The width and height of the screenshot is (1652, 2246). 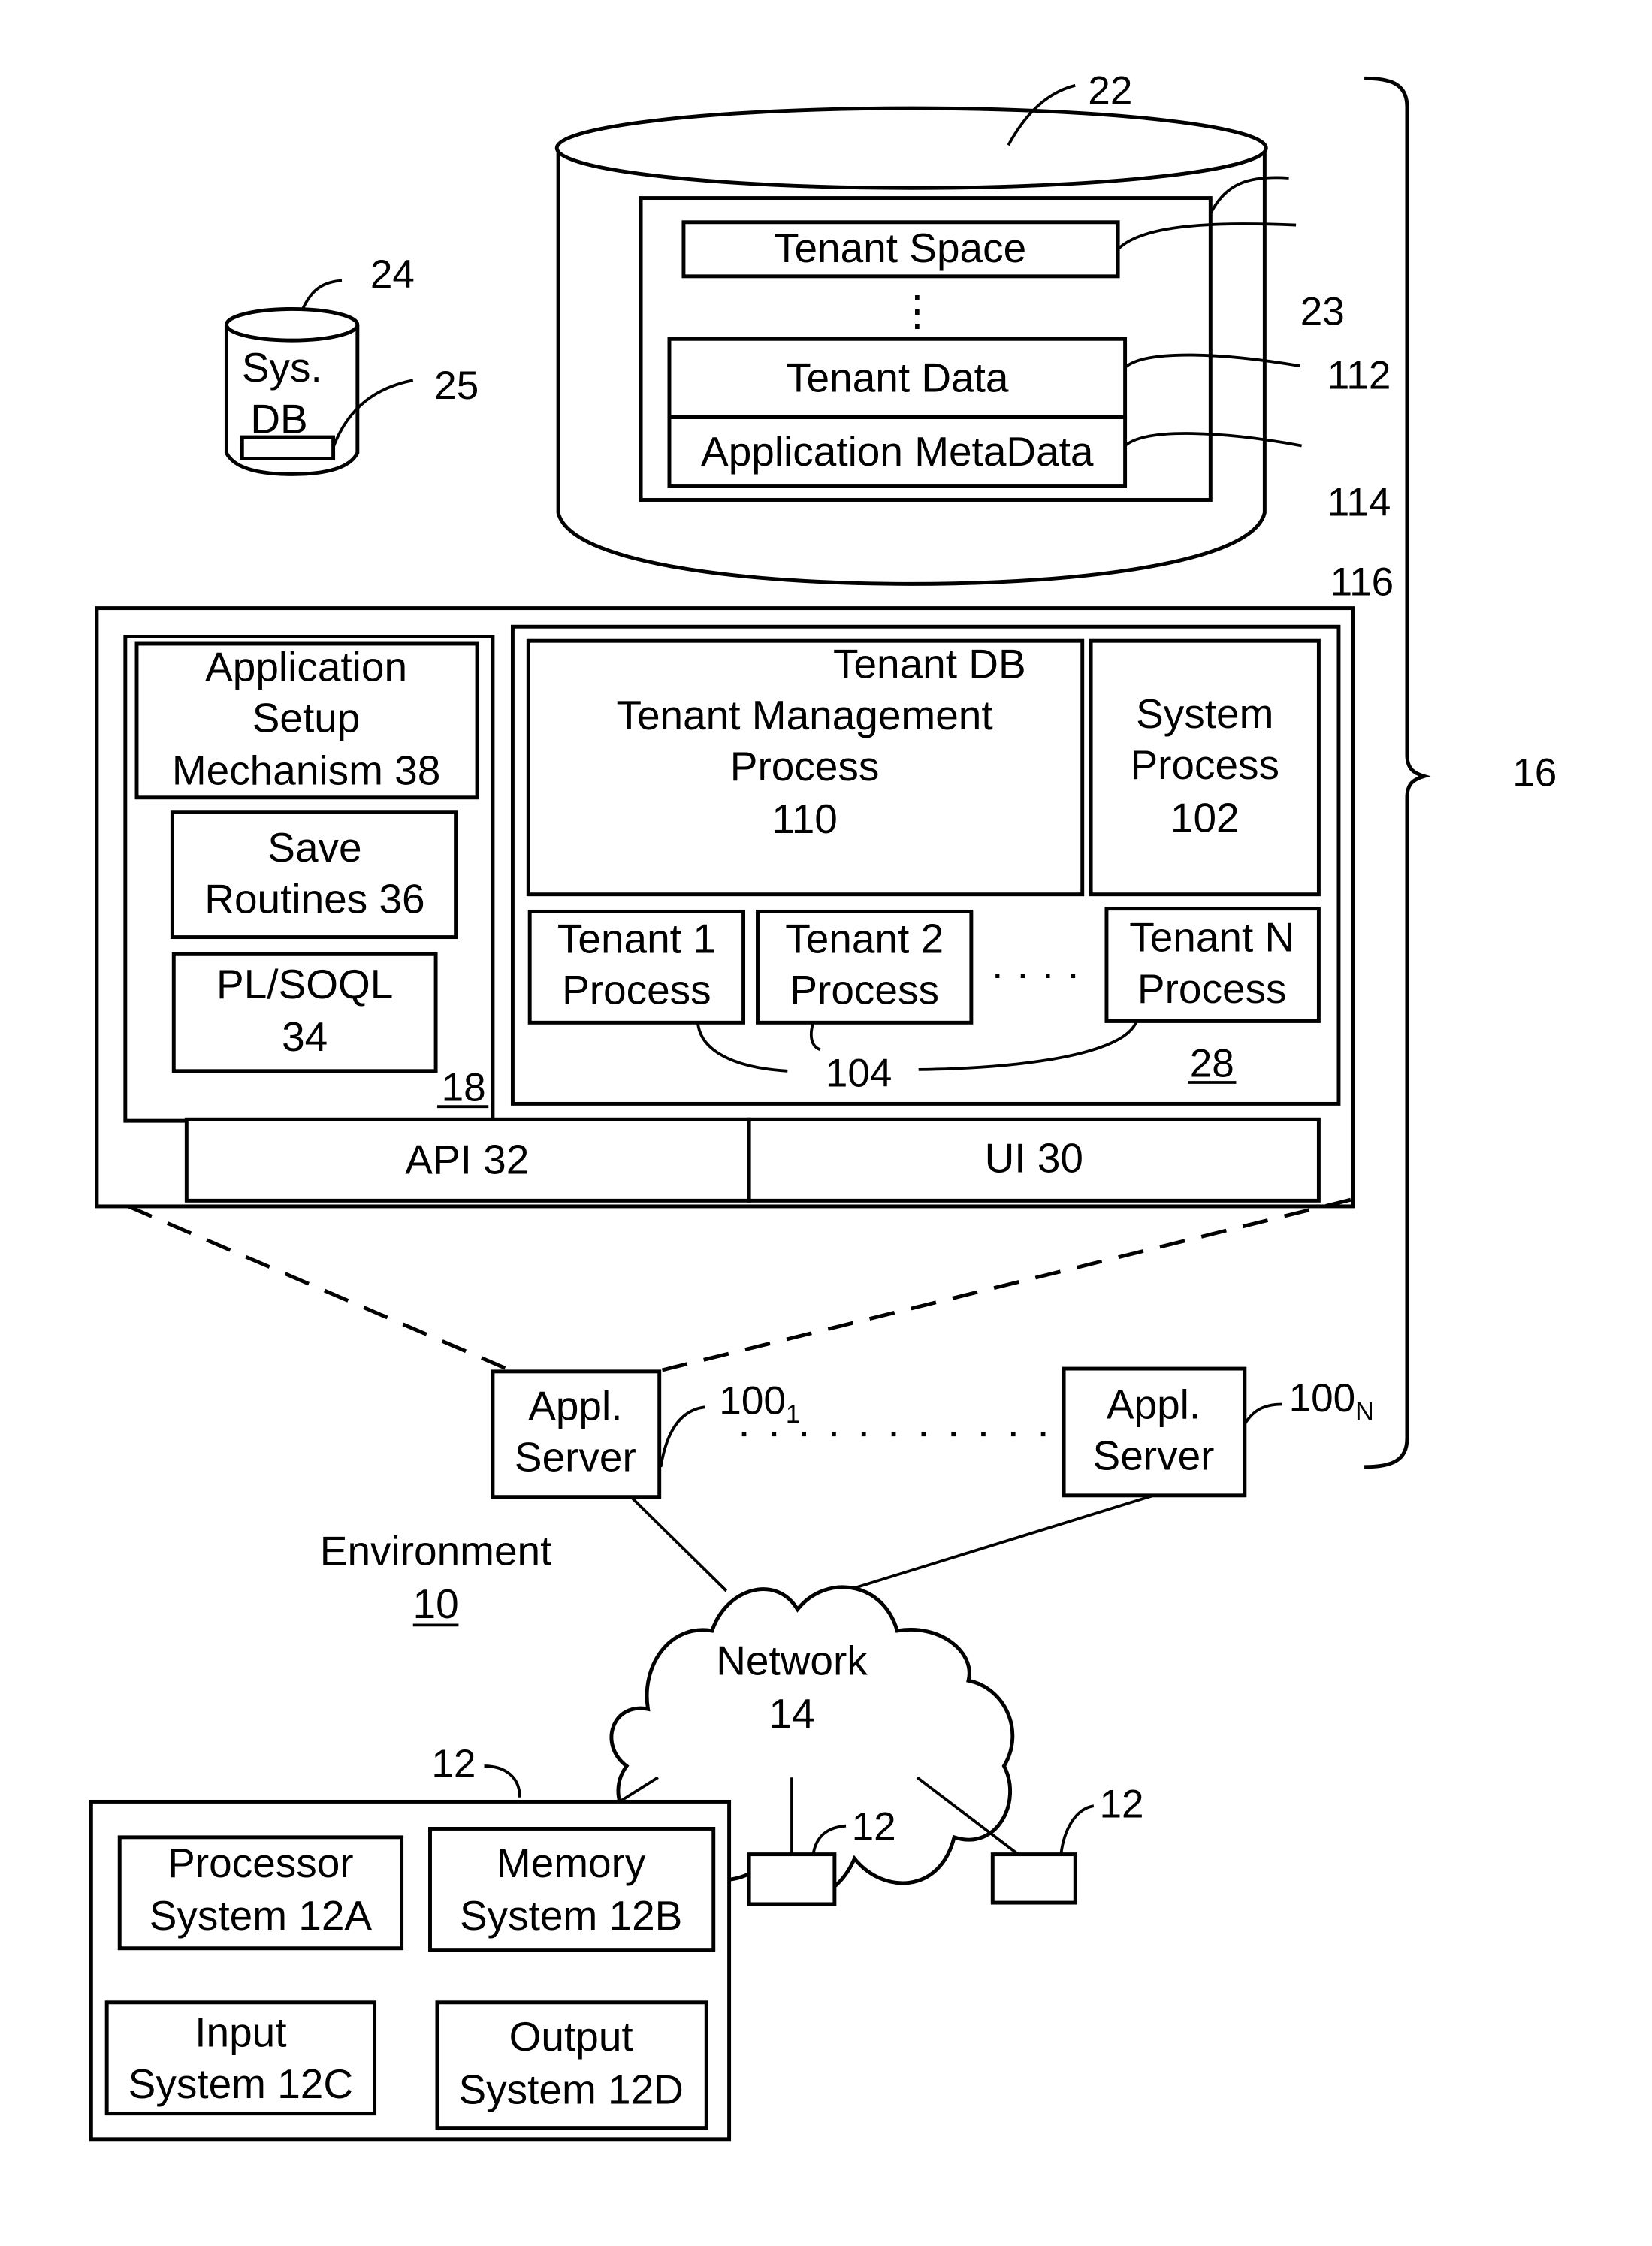 What do you see at coordinates (1036, 972) in the screenshot?
I see `horizontal-ellipsis: · · · ·` at bounding box center [1036, 972].